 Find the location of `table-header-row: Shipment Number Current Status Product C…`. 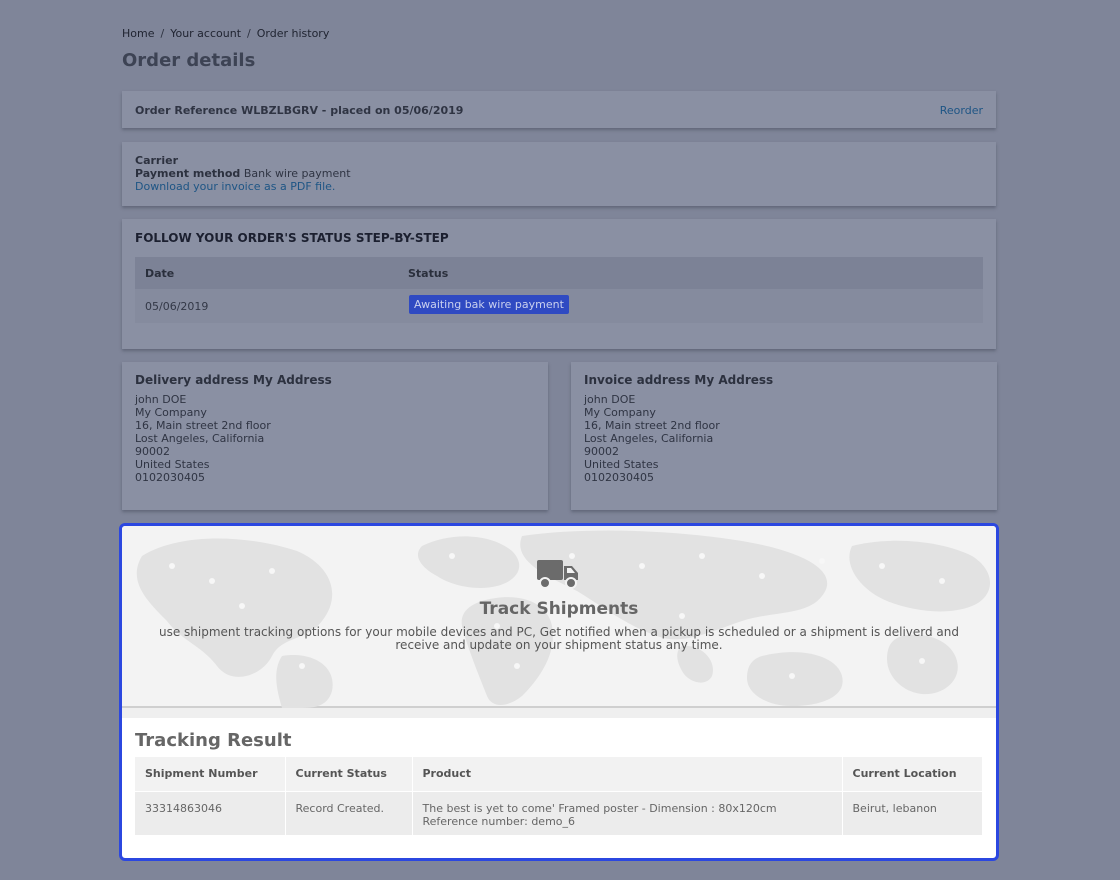

table-header-row: Shipment Number Current Status Product C… is located at coordinates (559, 774).